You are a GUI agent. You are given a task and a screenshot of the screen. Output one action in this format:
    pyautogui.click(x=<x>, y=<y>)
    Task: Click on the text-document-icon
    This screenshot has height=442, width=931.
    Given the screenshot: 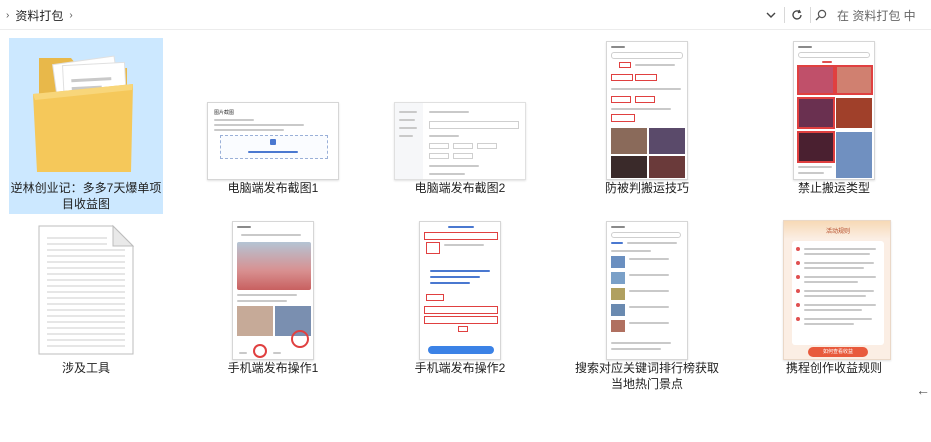 What is the action you would take?
    pyautogui.click(x=86, y=289)
    